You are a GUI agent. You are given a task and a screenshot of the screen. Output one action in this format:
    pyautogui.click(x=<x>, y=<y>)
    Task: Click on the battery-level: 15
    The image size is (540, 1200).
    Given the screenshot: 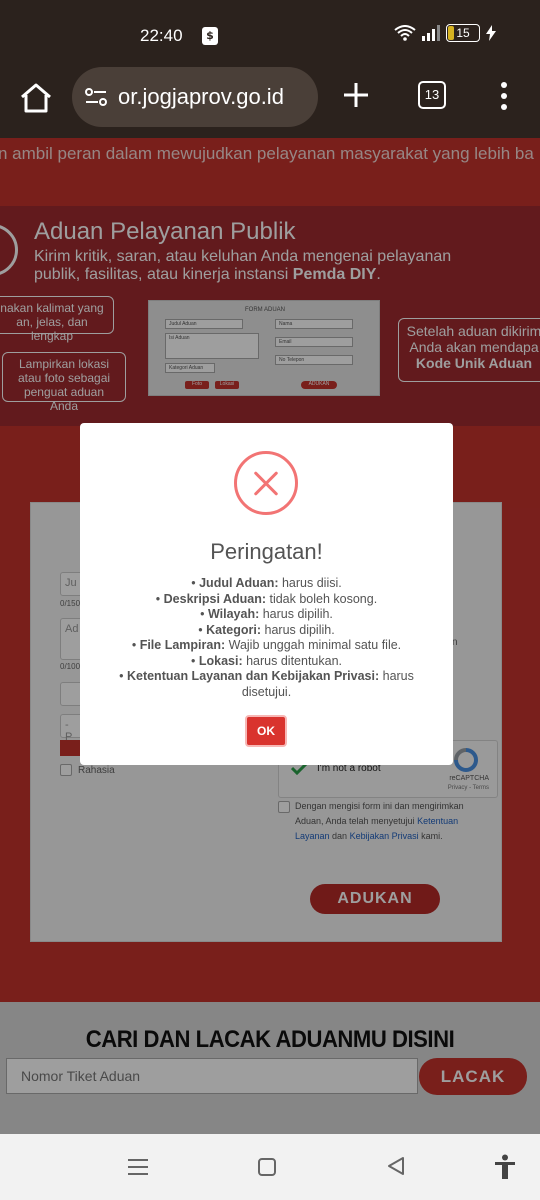 What is the action you would take?
    pyautogui.click(x=463, y=33)
    